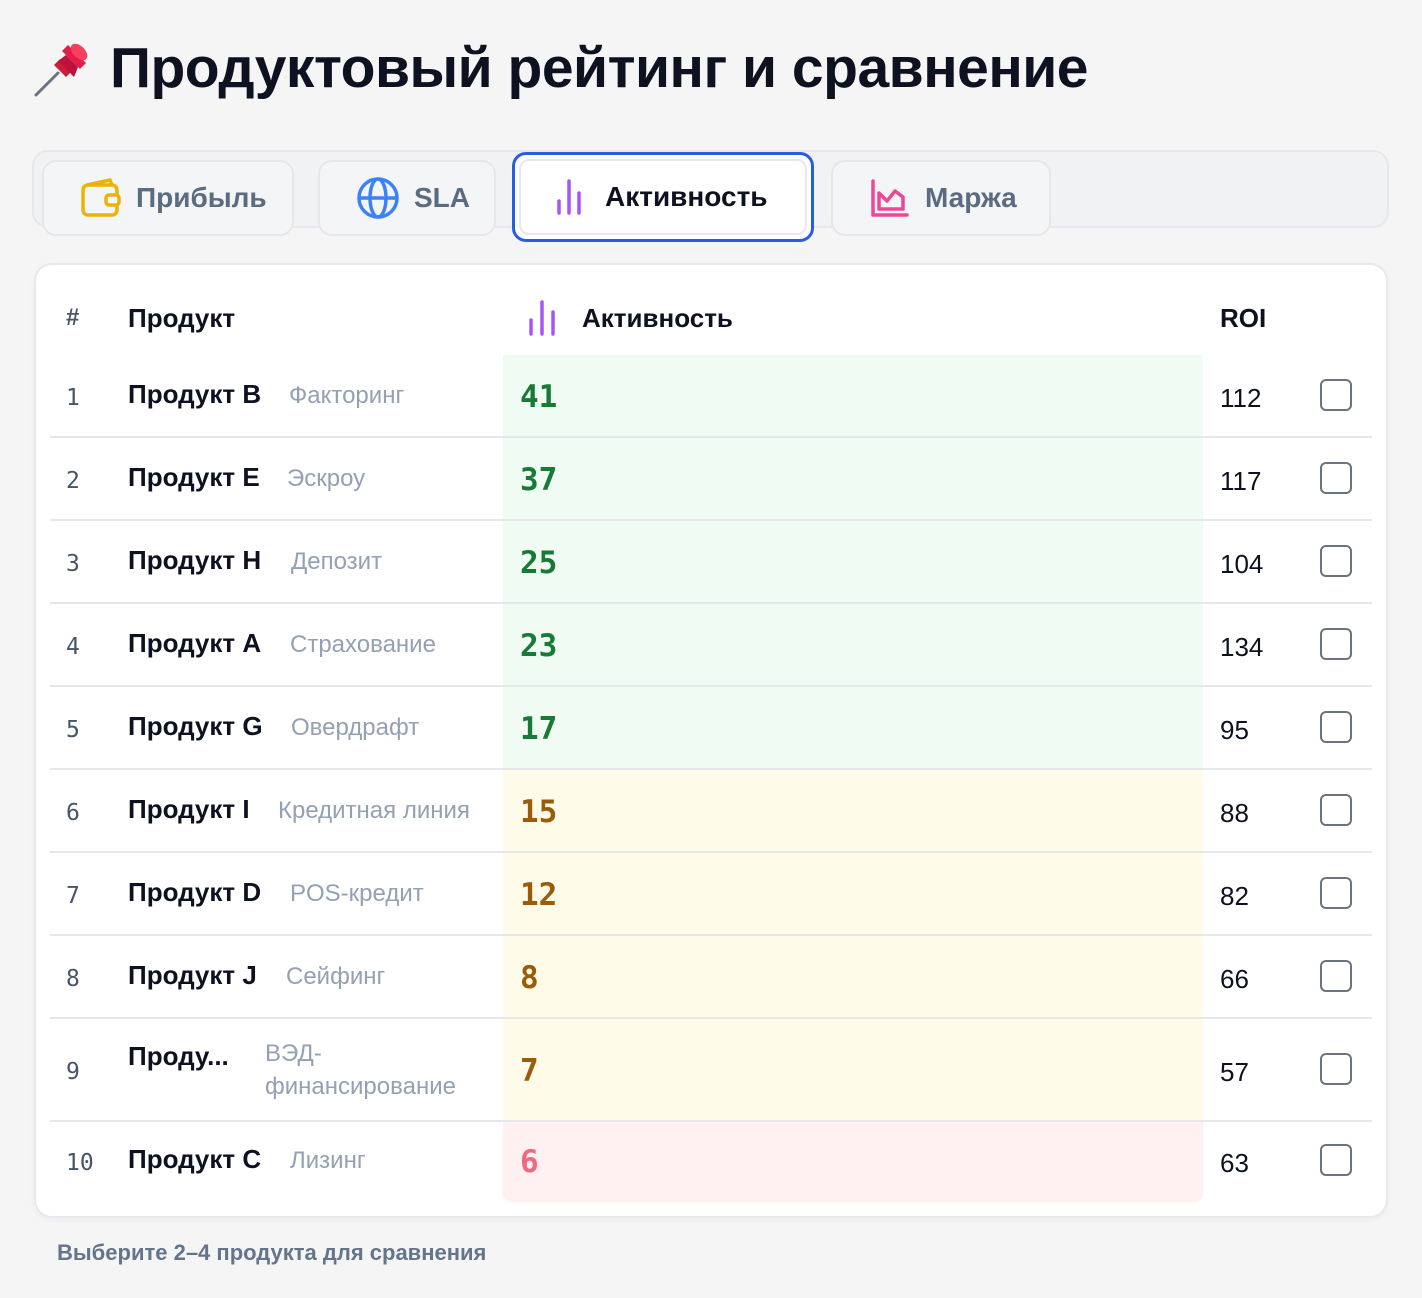 The width and height of the screenshot is (1422, 1298). What do you see at coordinates (539, 728) in the screenshot?
I see `activity-value: 17` at bounding box center [539, 728].